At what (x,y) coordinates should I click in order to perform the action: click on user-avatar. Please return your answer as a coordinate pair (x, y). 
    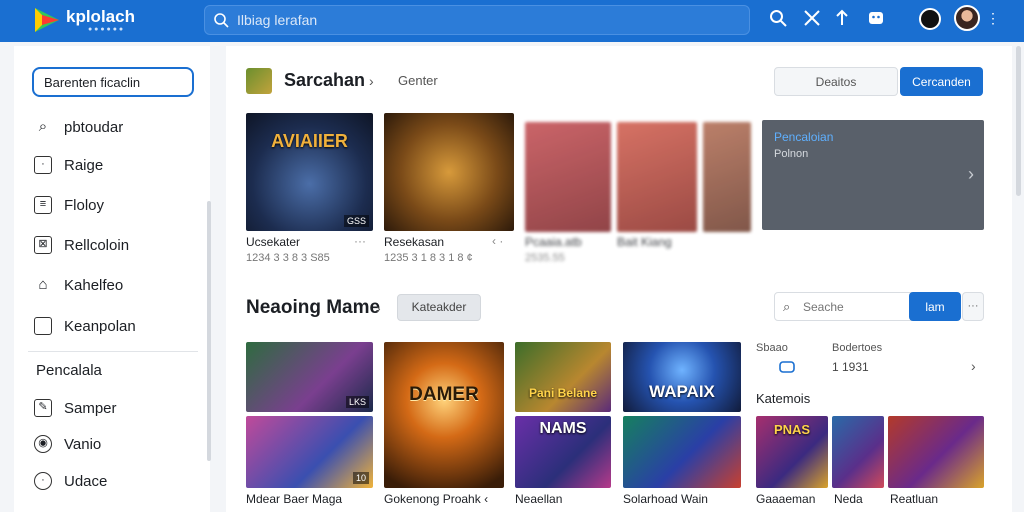
    Looking at the image, I should click on (967, 18).